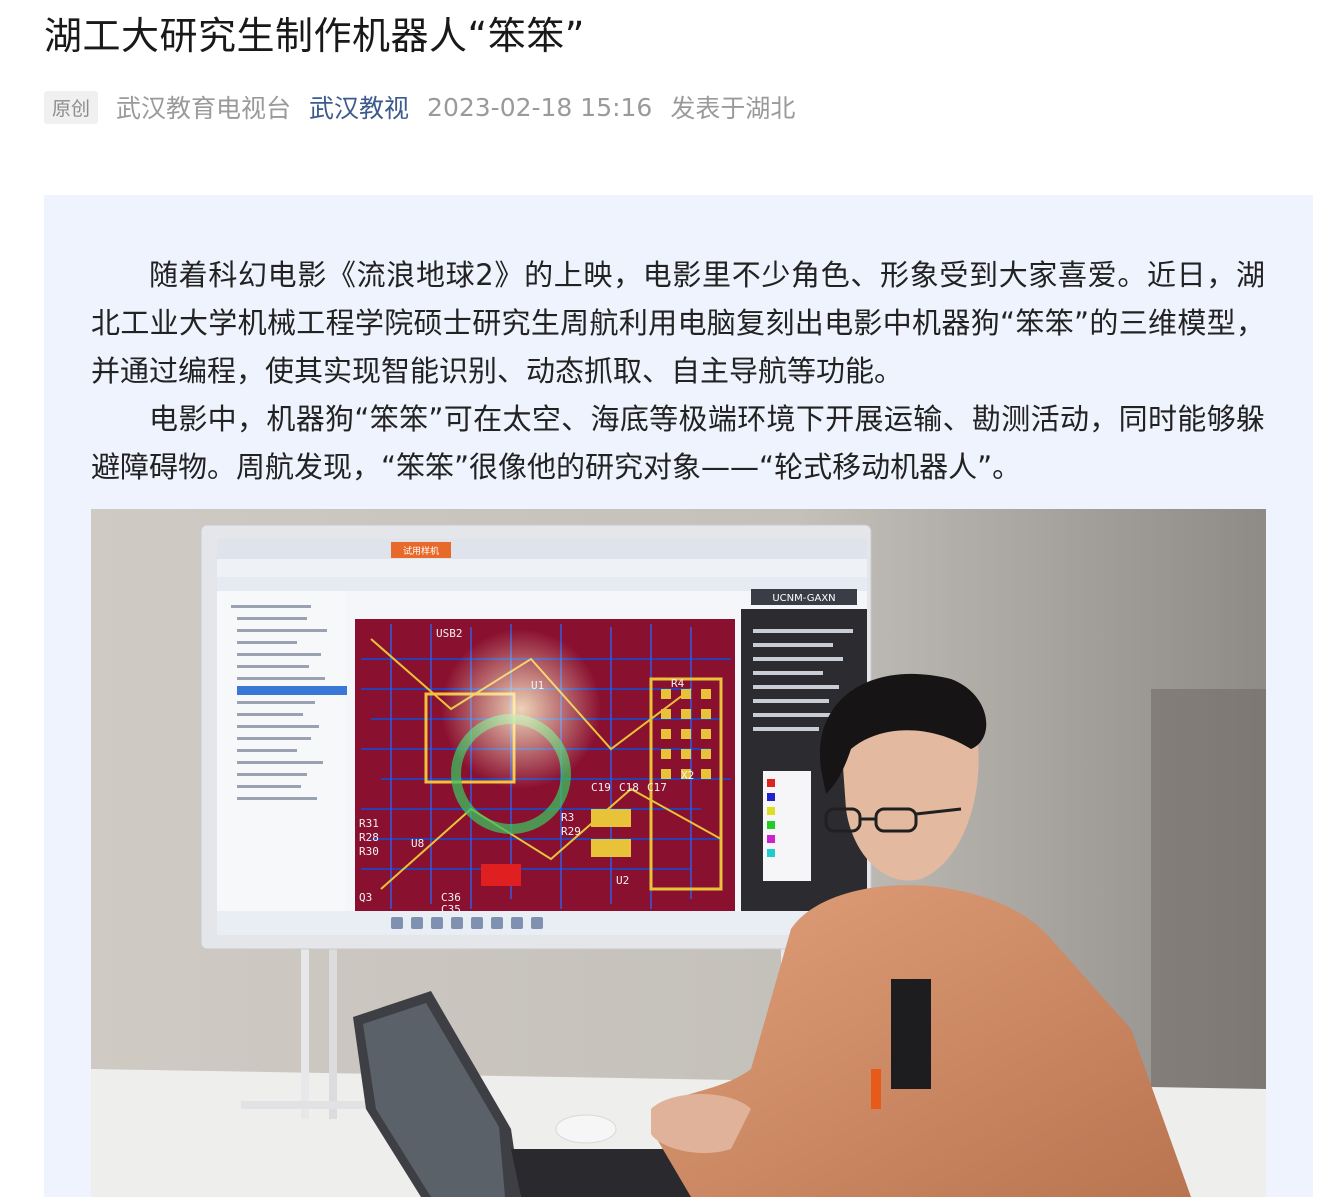  I want to click on computer-mouse, so click(586, 1129).